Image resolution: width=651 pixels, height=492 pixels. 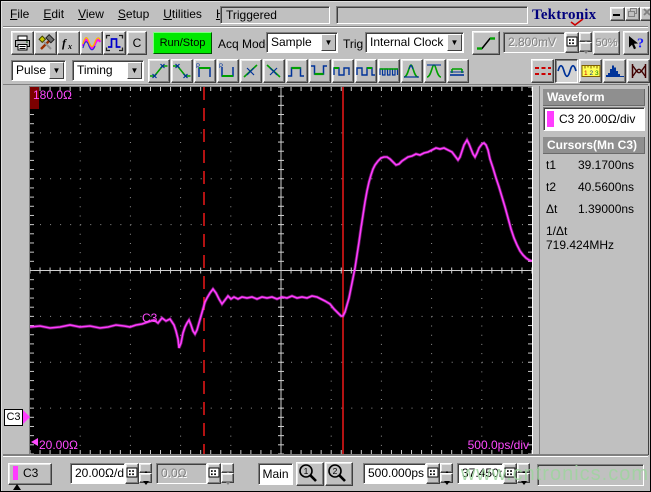 I want to click on chevron-up-icon, so click(x=17, y=487).